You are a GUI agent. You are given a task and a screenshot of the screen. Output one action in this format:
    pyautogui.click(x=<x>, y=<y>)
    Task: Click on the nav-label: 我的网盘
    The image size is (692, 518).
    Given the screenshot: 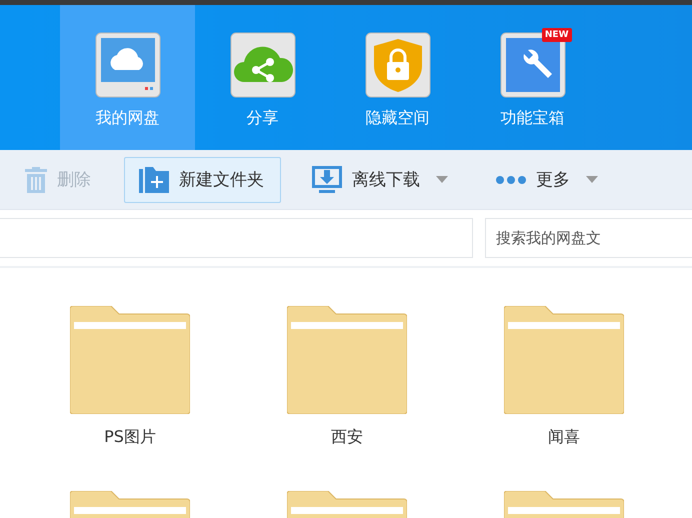 What is the action you would take?
    pyautogui.click(x=128, y=118)
    